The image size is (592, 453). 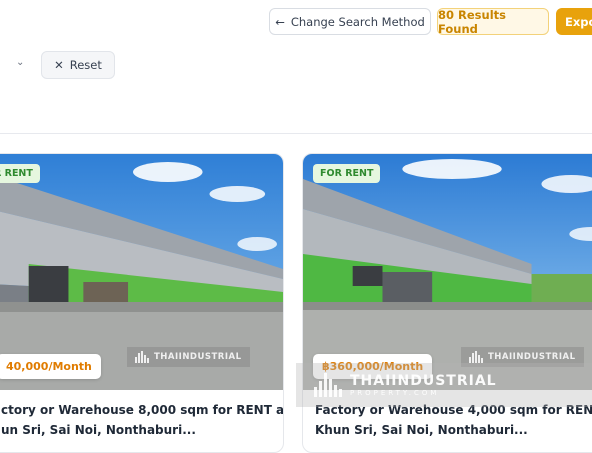 What do you see at coordinates (20, 173) in the screenshot?
I see `listing-status-tag: R RENT` at bounding box center [20, 173].